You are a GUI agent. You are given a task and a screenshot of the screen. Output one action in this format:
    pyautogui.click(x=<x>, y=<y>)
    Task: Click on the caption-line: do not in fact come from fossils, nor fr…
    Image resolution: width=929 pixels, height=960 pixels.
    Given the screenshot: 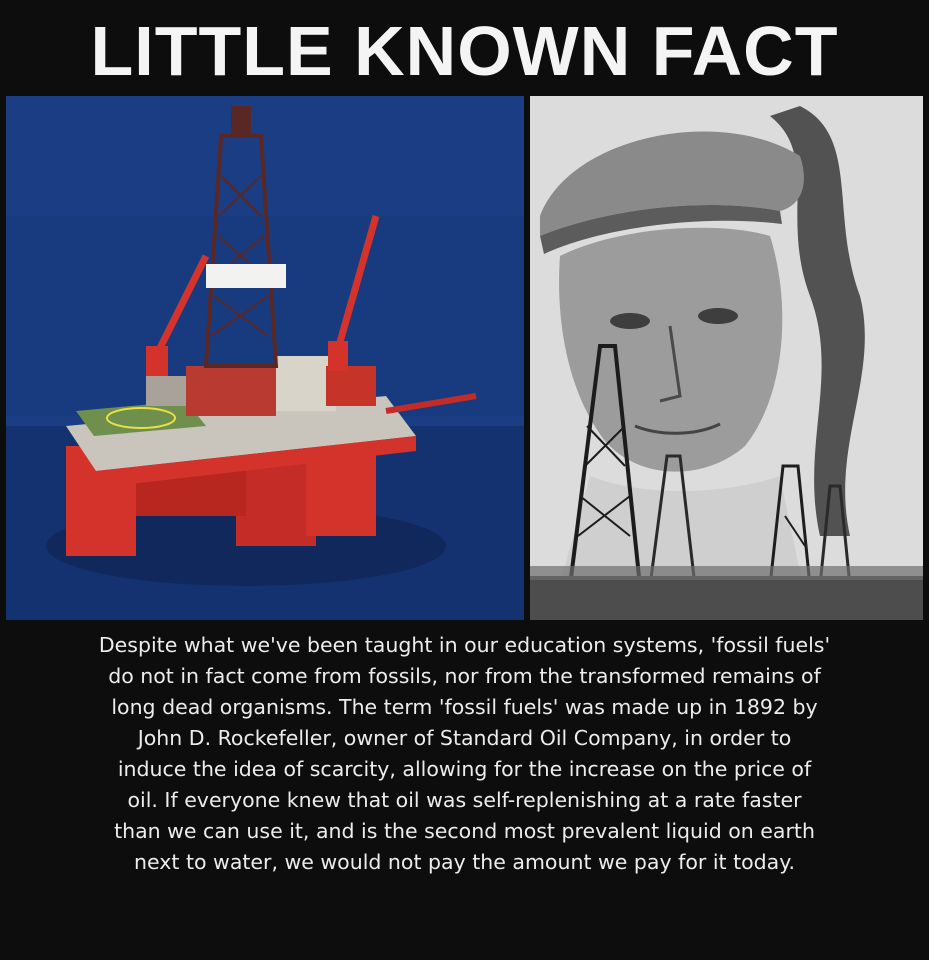 What is the action you would take?
    pyautogui.click(x=464, y=676)
    